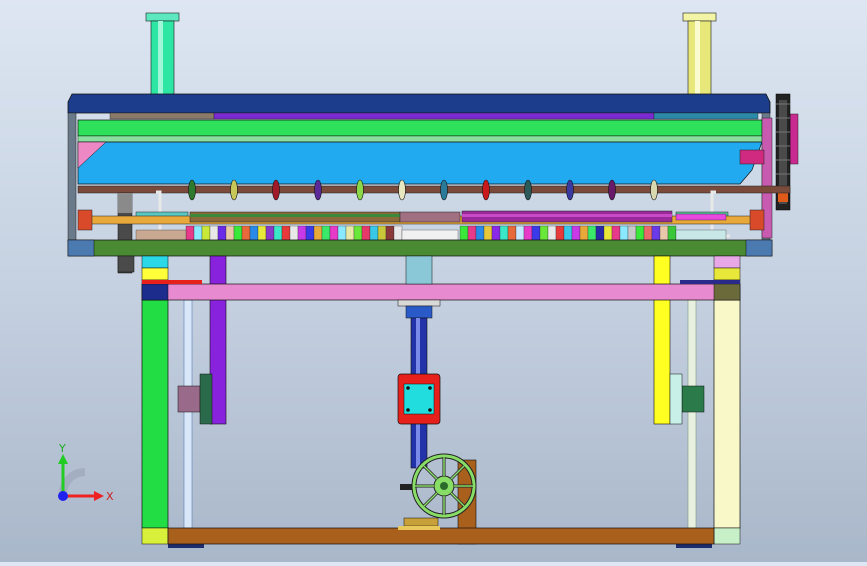  I want to click on axis-arc-icon, so click(72, 481).